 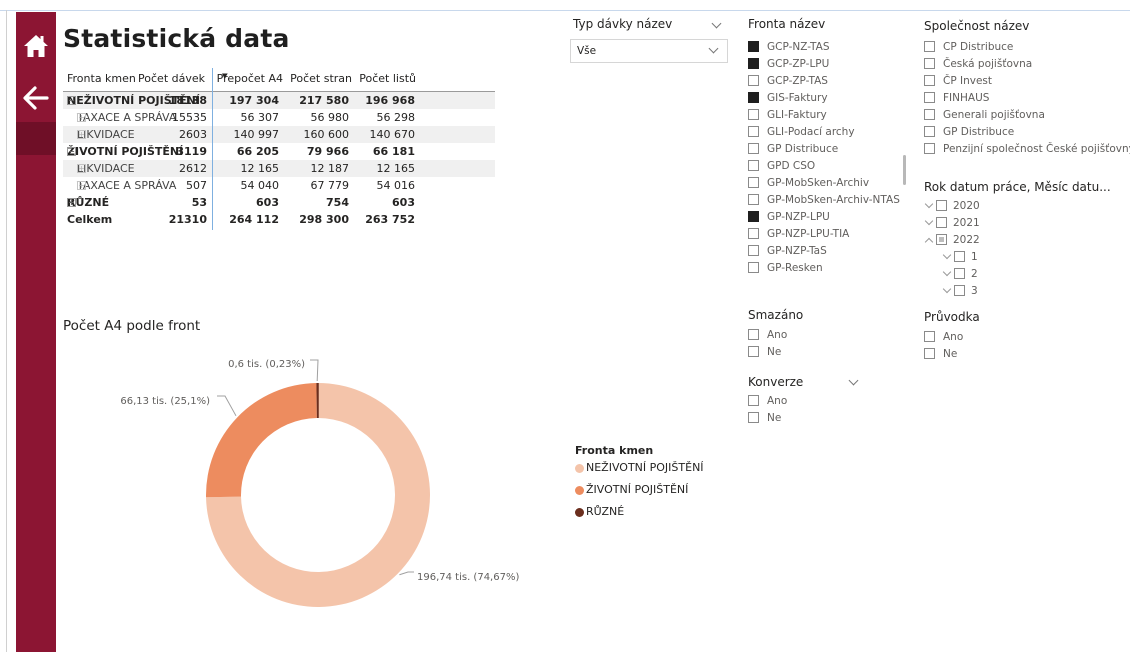 I want to click on slicer-rok-item: 3, so click(x=951, y=290).